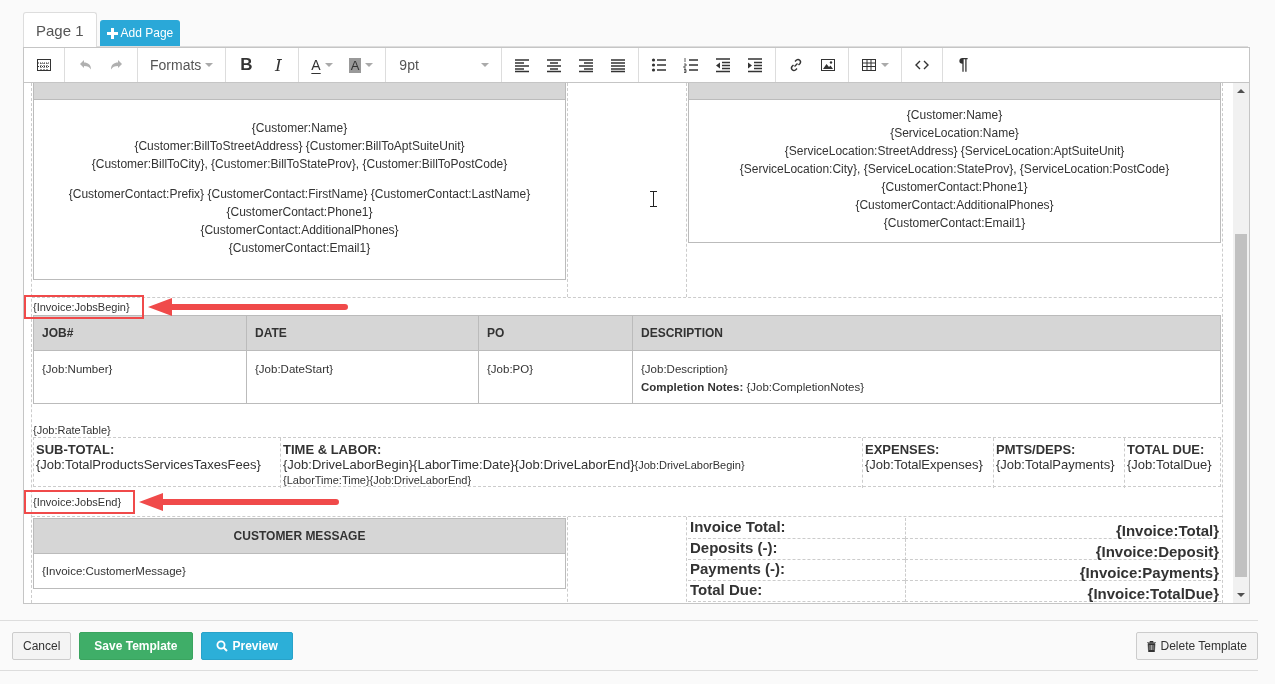 The width and height of the screenshot is (1275, 684). What do you see at coordinates (299, 164) in the screenshot?
I see `template-field: {Customer:BillToCity}, {Customer:BillToStateProv}, {Customer:BillToPostCode}` at bounding box center [299, 164].